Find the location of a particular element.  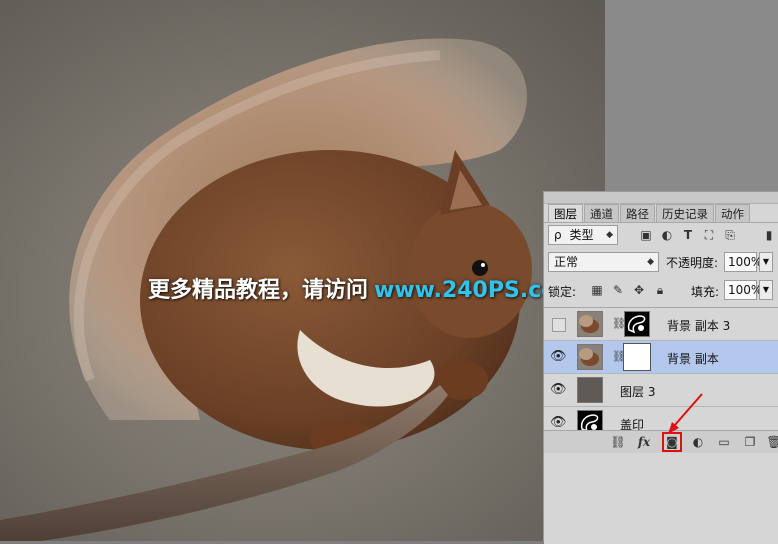

layer-row: ⛓ 背景 副本 3 is located at coordinates (661, 324).